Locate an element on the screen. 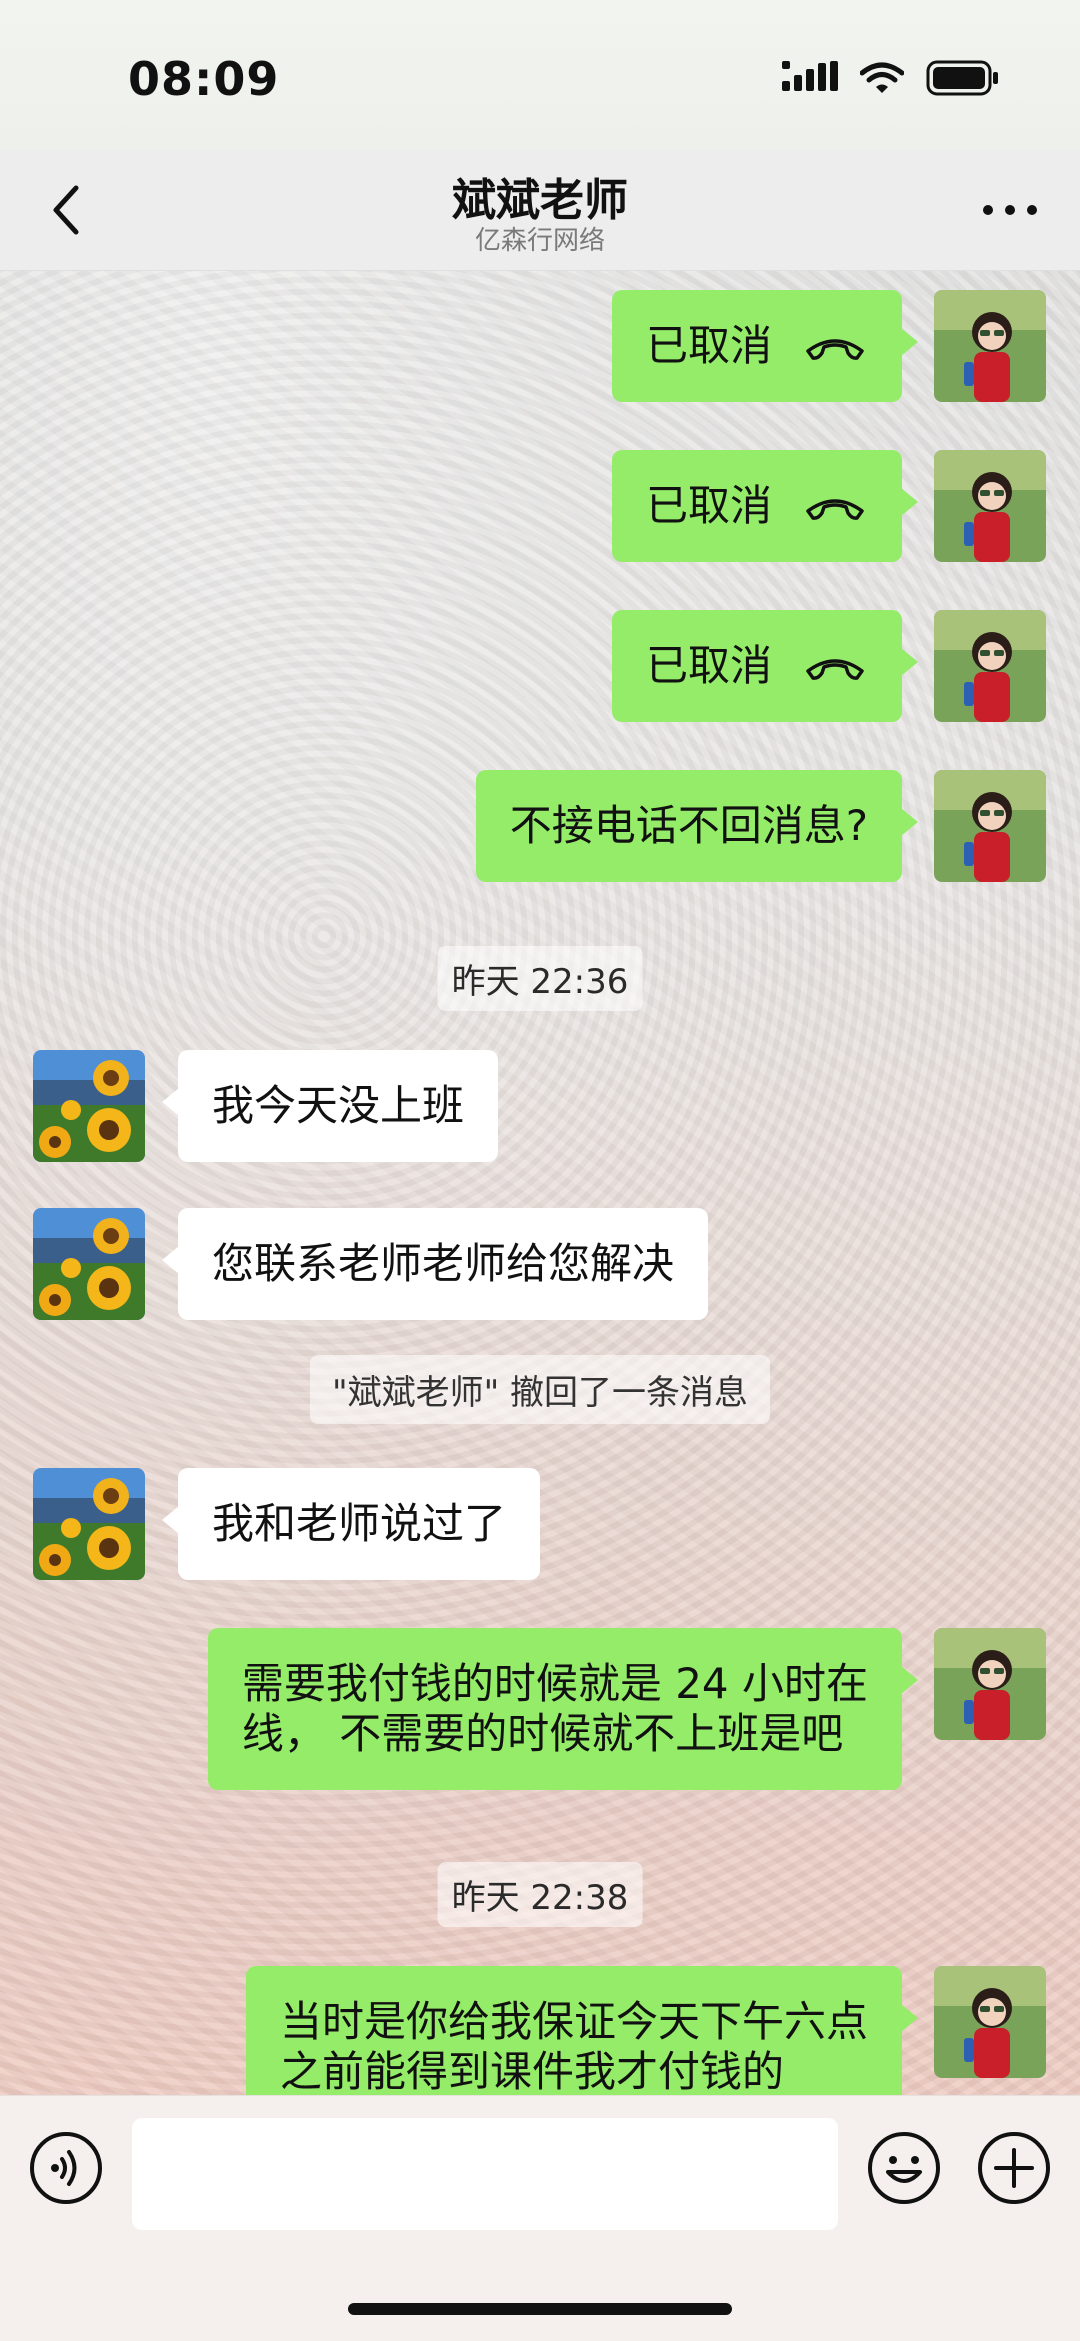 The image size is (1080, 2341). status-icons is located at coordinates (891, 78).